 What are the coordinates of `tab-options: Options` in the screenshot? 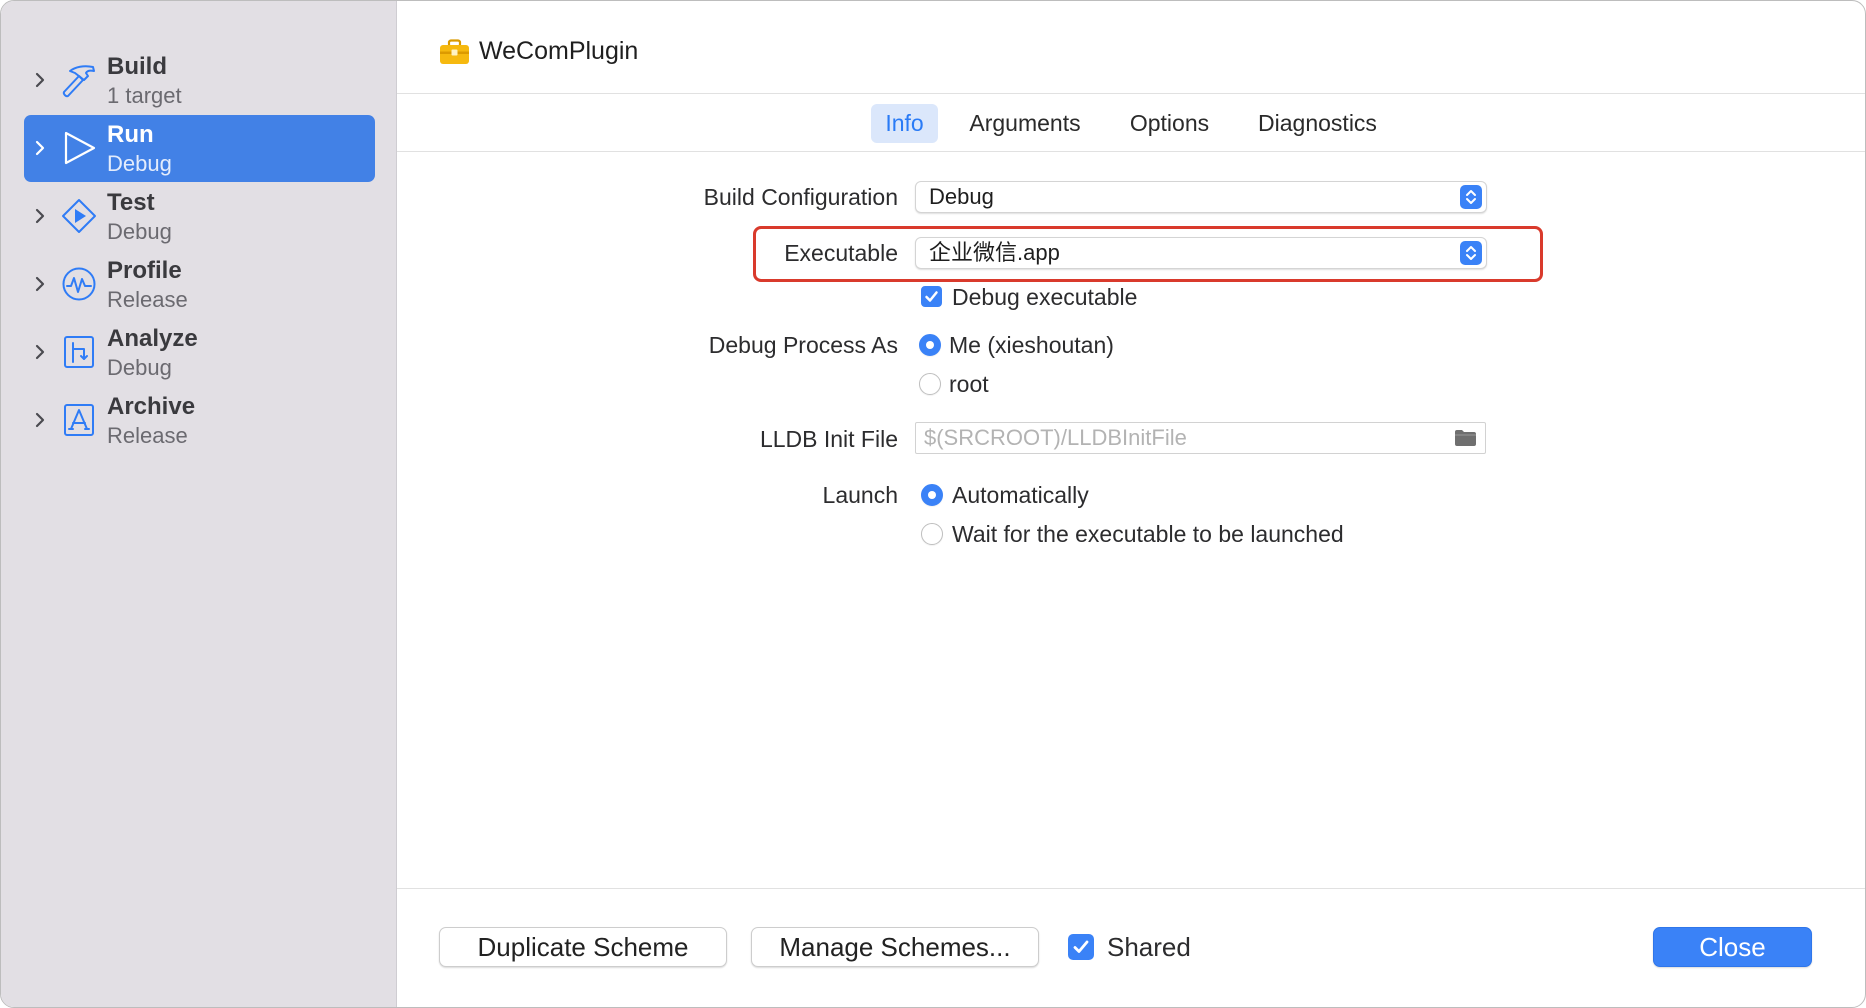 It's located at (1169, 123).